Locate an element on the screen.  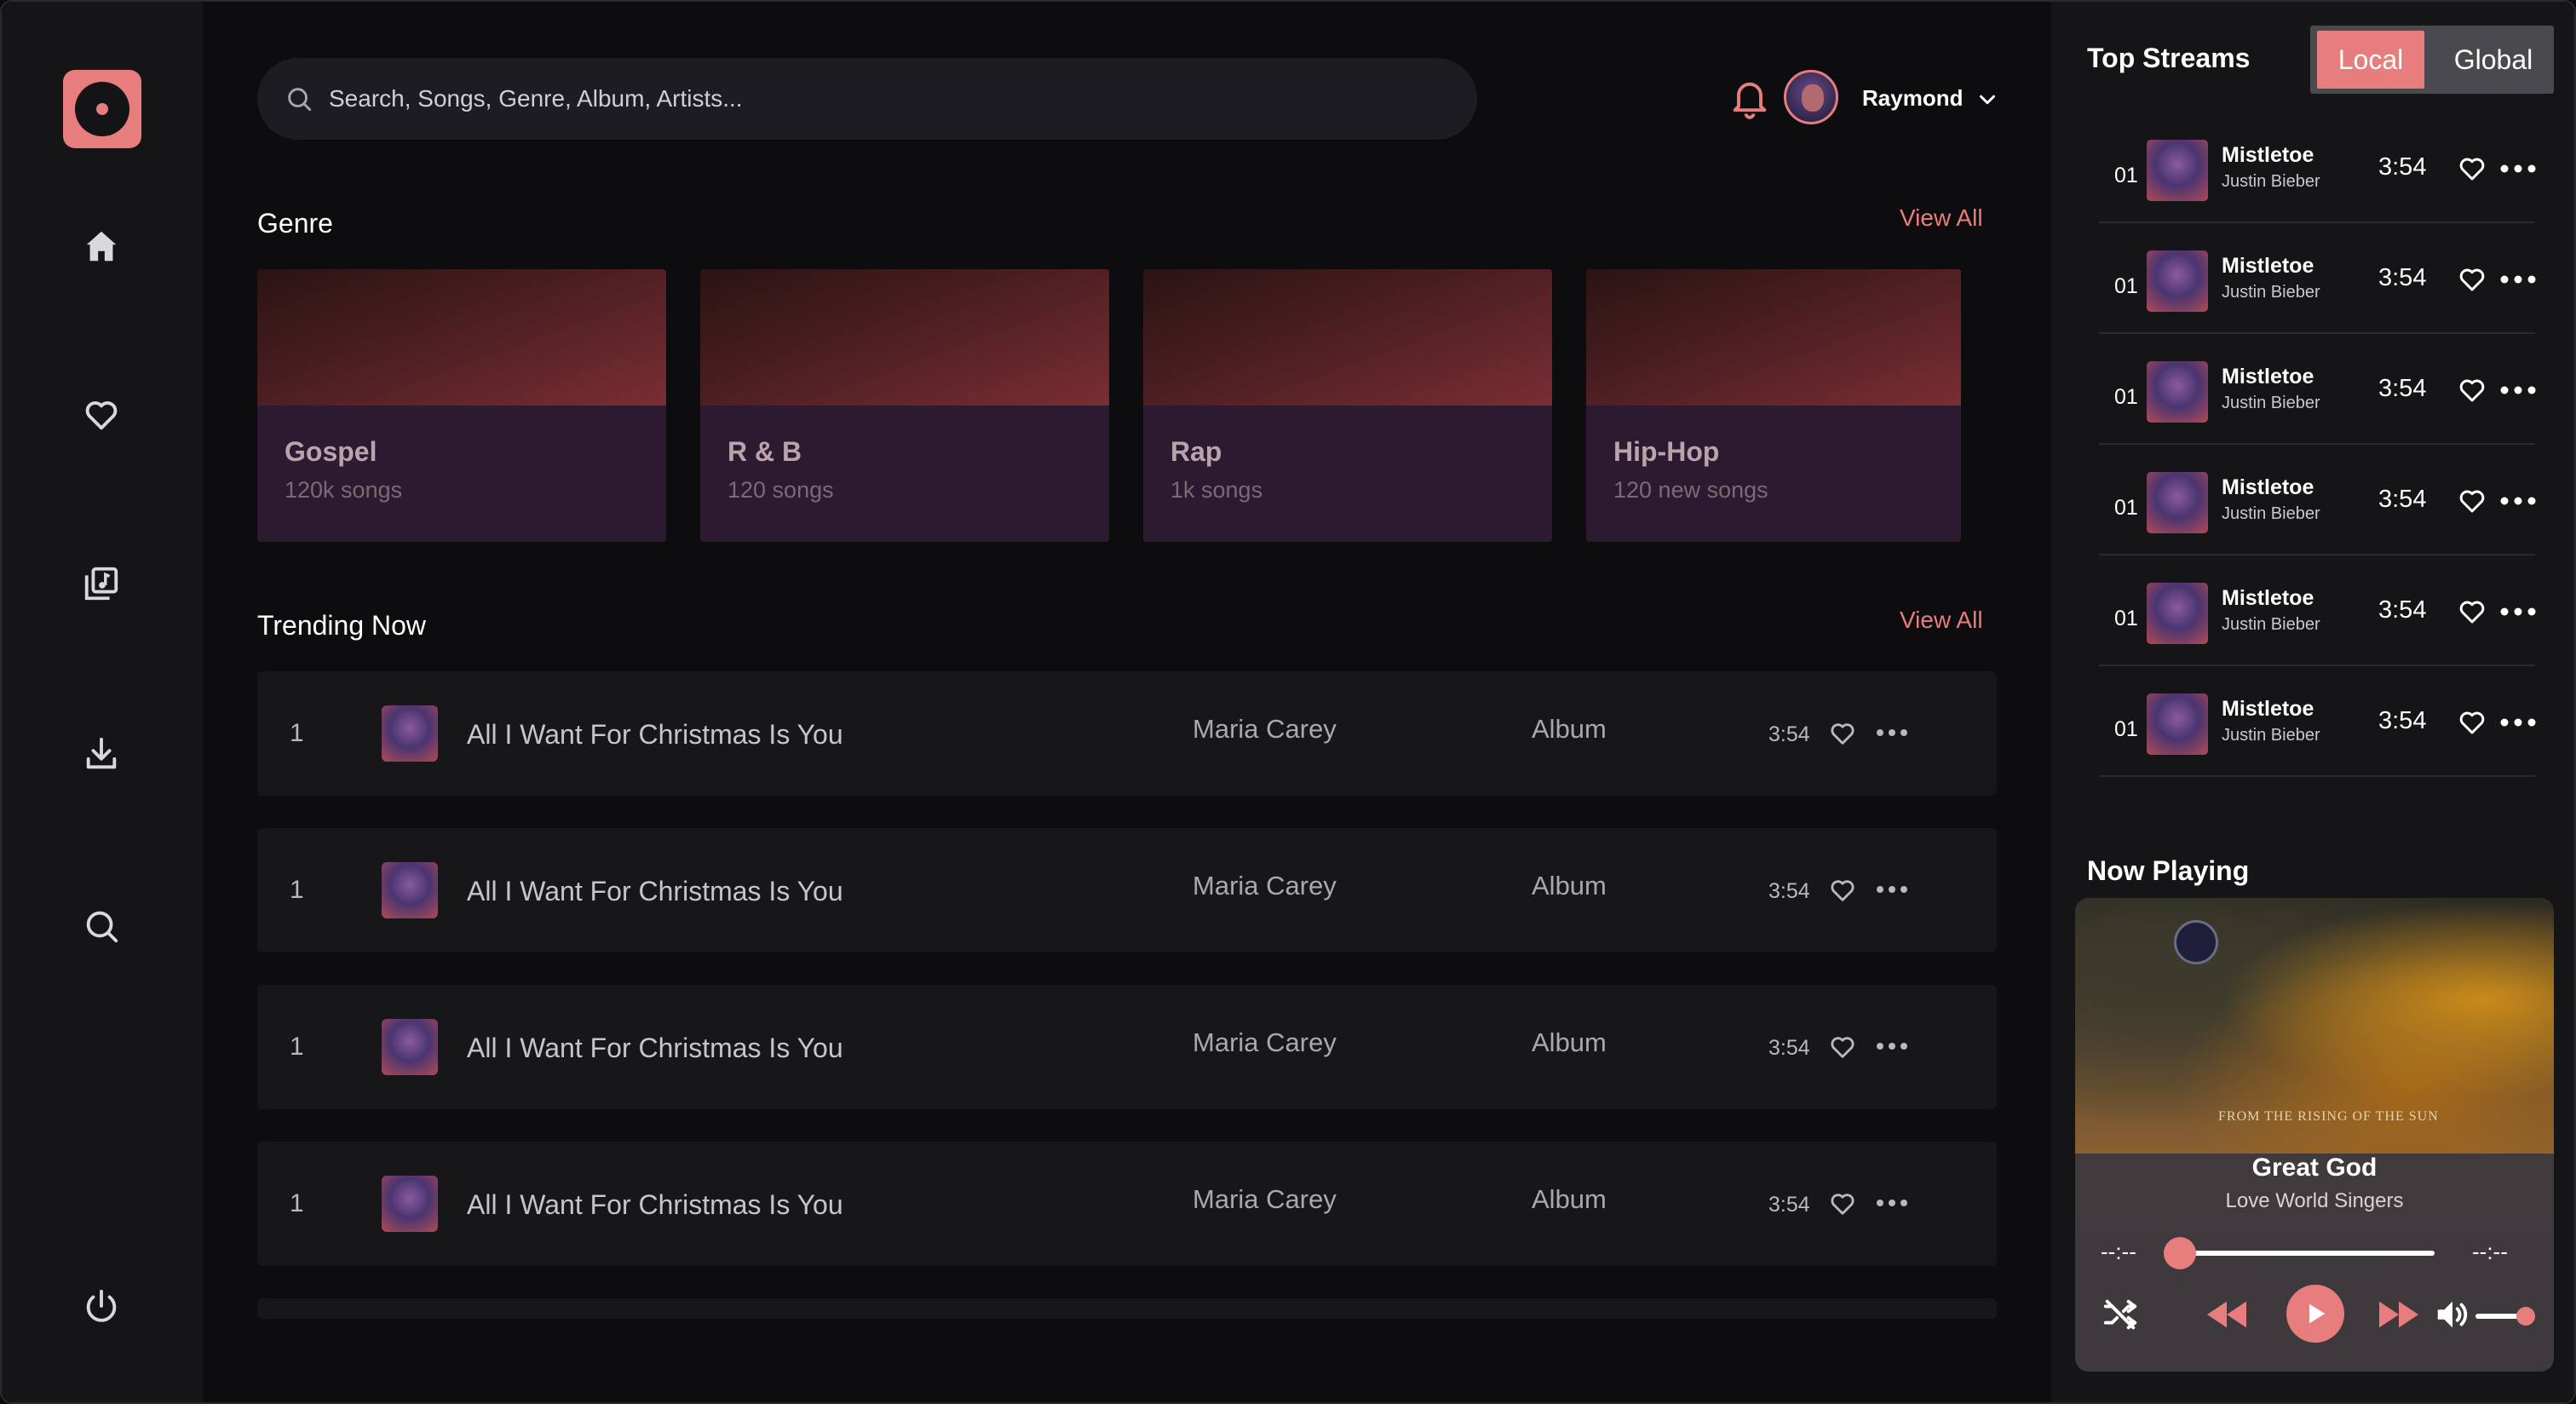
genre-name: Rap is located at coordinates (1196, 451).